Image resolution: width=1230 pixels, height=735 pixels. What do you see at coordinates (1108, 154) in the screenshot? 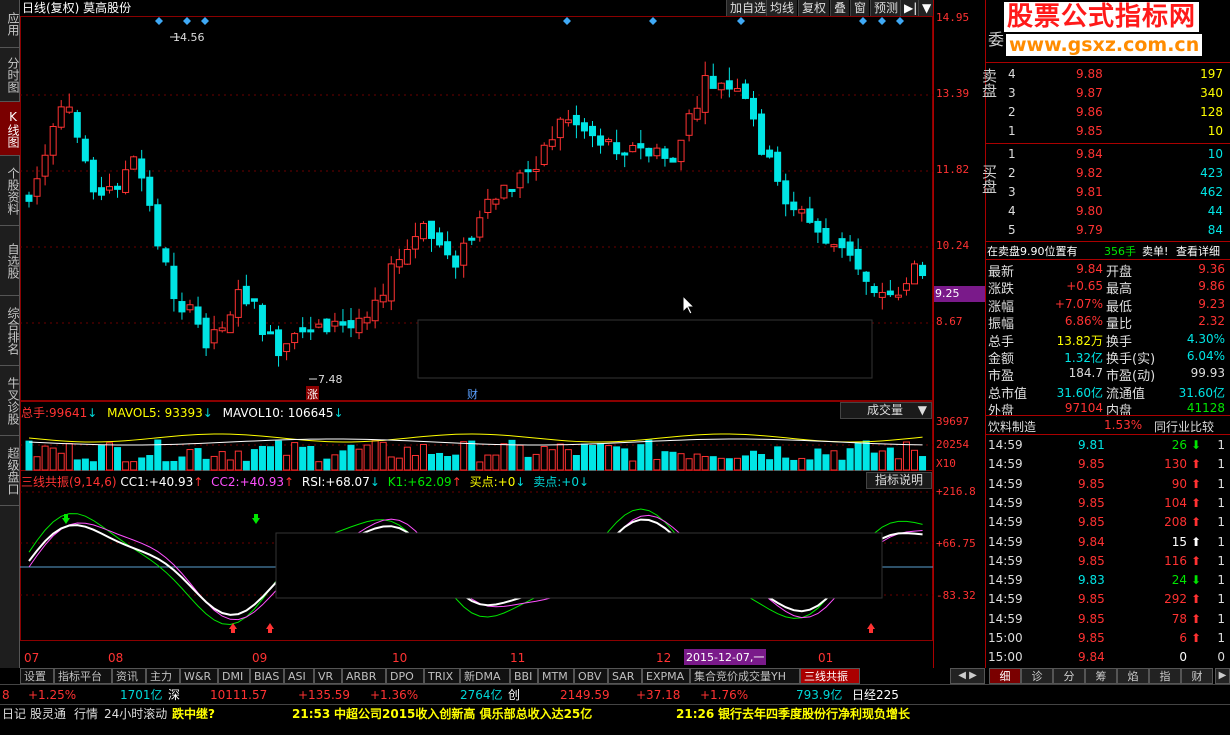
I see `buy-level-row: 1 9.84 10` at bounding box center [1108, 154].